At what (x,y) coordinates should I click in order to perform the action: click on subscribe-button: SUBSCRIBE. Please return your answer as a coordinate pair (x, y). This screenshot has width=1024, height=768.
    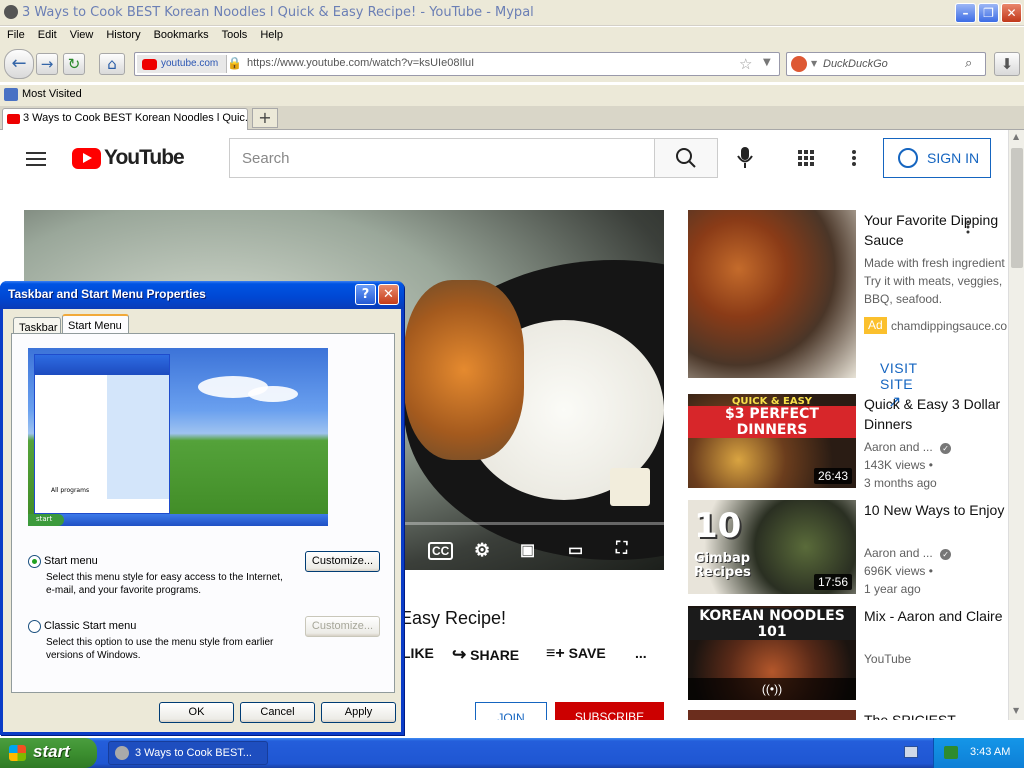
    Looking at the image, I should click on (609, 711).